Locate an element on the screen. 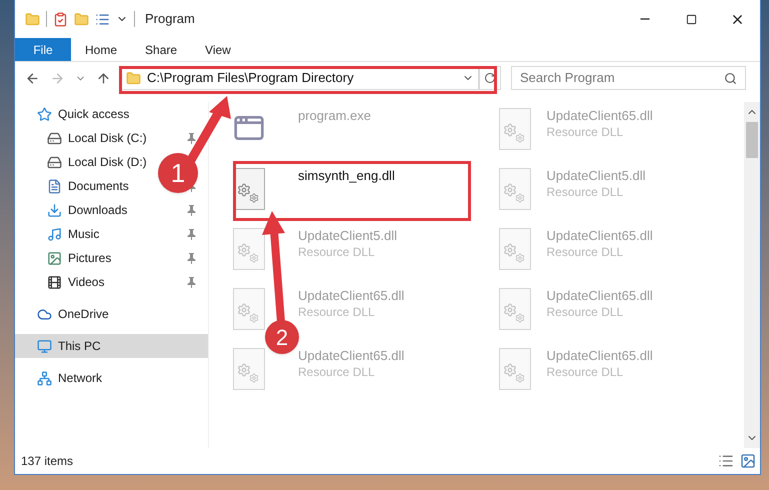 This screenshot has width=769, height=490. search-input: Search Program is located at coordinates (622, 78).